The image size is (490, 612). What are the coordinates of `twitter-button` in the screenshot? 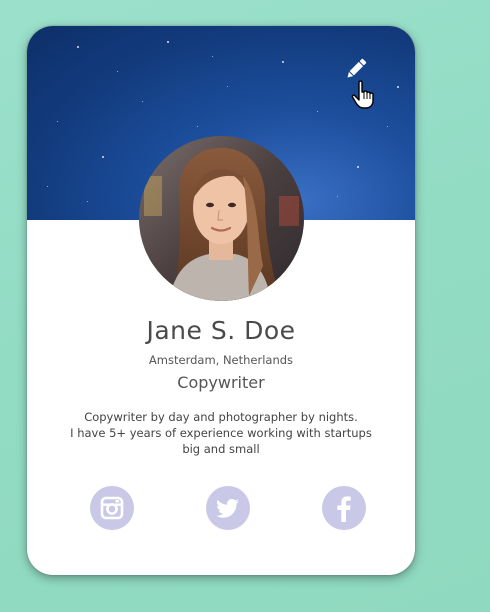 It's located at (228, 508).